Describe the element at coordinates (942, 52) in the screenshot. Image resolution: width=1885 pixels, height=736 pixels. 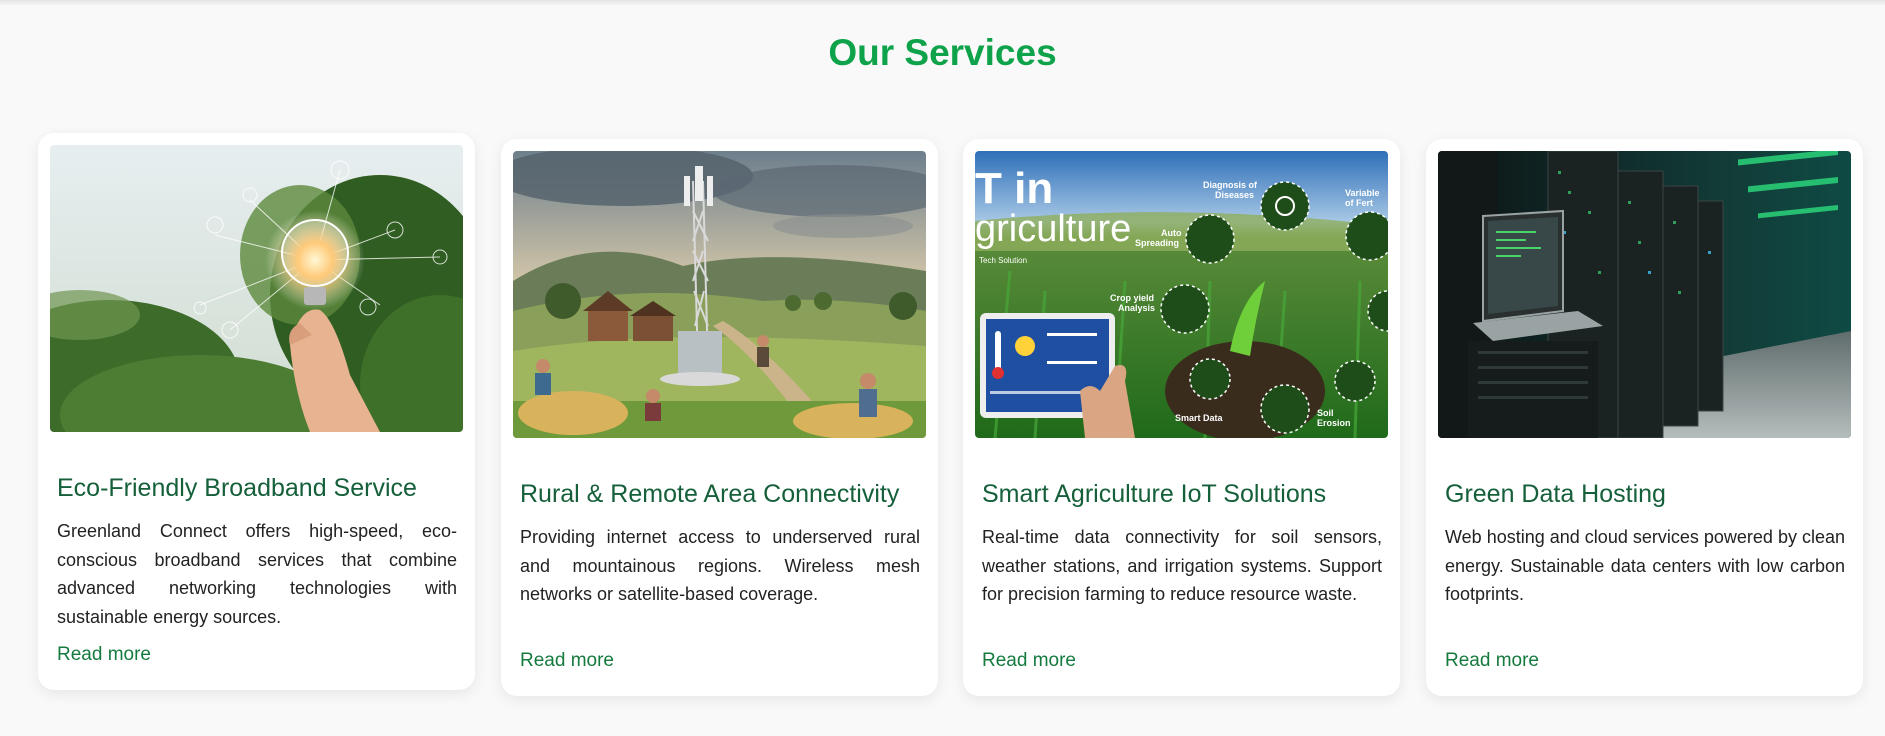
I see `section-title: Our Services` at that location.